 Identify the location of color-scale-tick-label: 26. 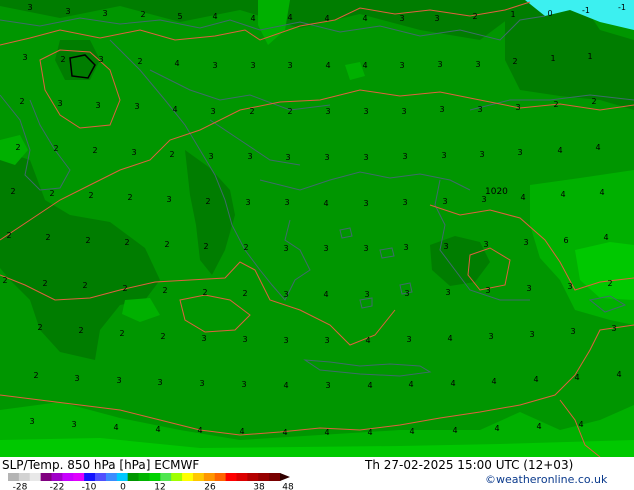
(210, 486).